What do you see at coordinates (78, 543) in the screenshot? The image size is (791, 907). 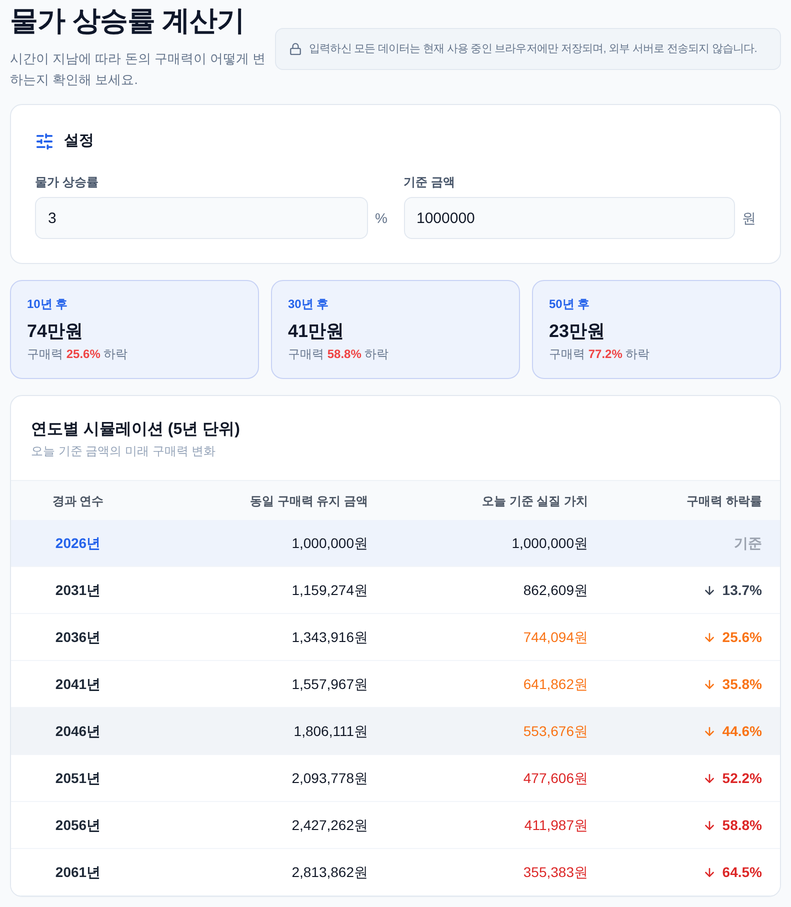 I see `year-cell-text: 2026년` at bounding box center [78, 543].